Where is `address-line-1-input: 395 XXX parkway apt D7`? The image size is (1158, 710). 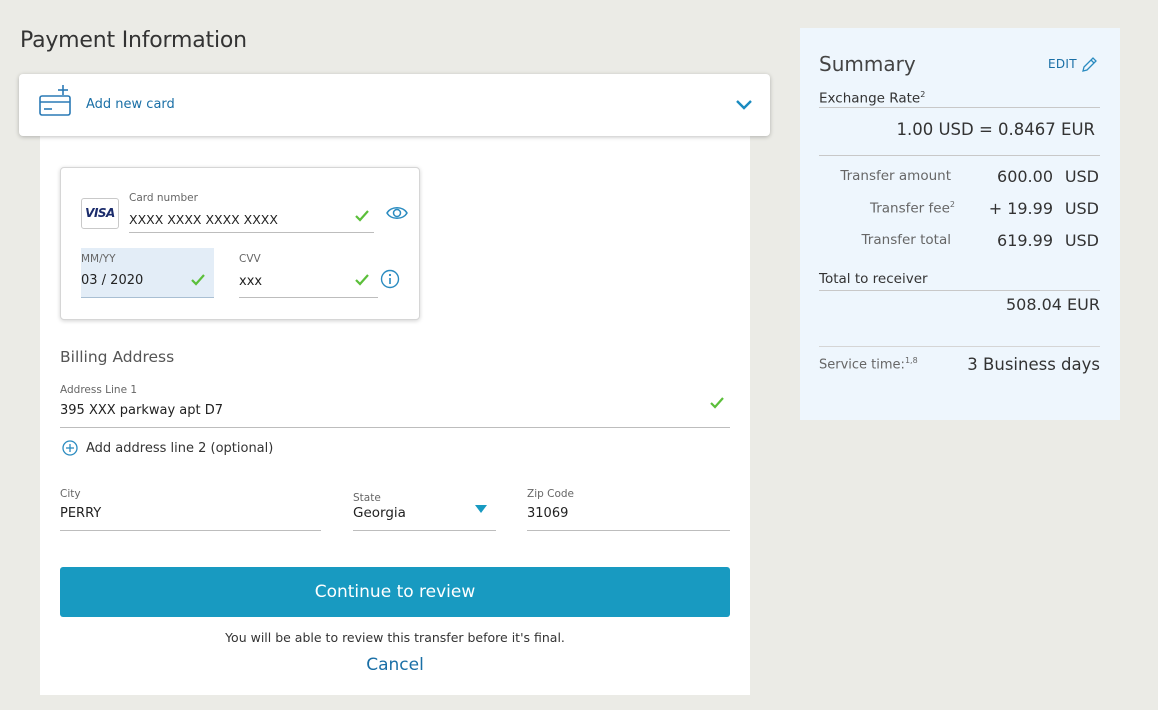 address-line-1-input: 395 XXX parkway apt D7 is located at coordinates (141, 410).